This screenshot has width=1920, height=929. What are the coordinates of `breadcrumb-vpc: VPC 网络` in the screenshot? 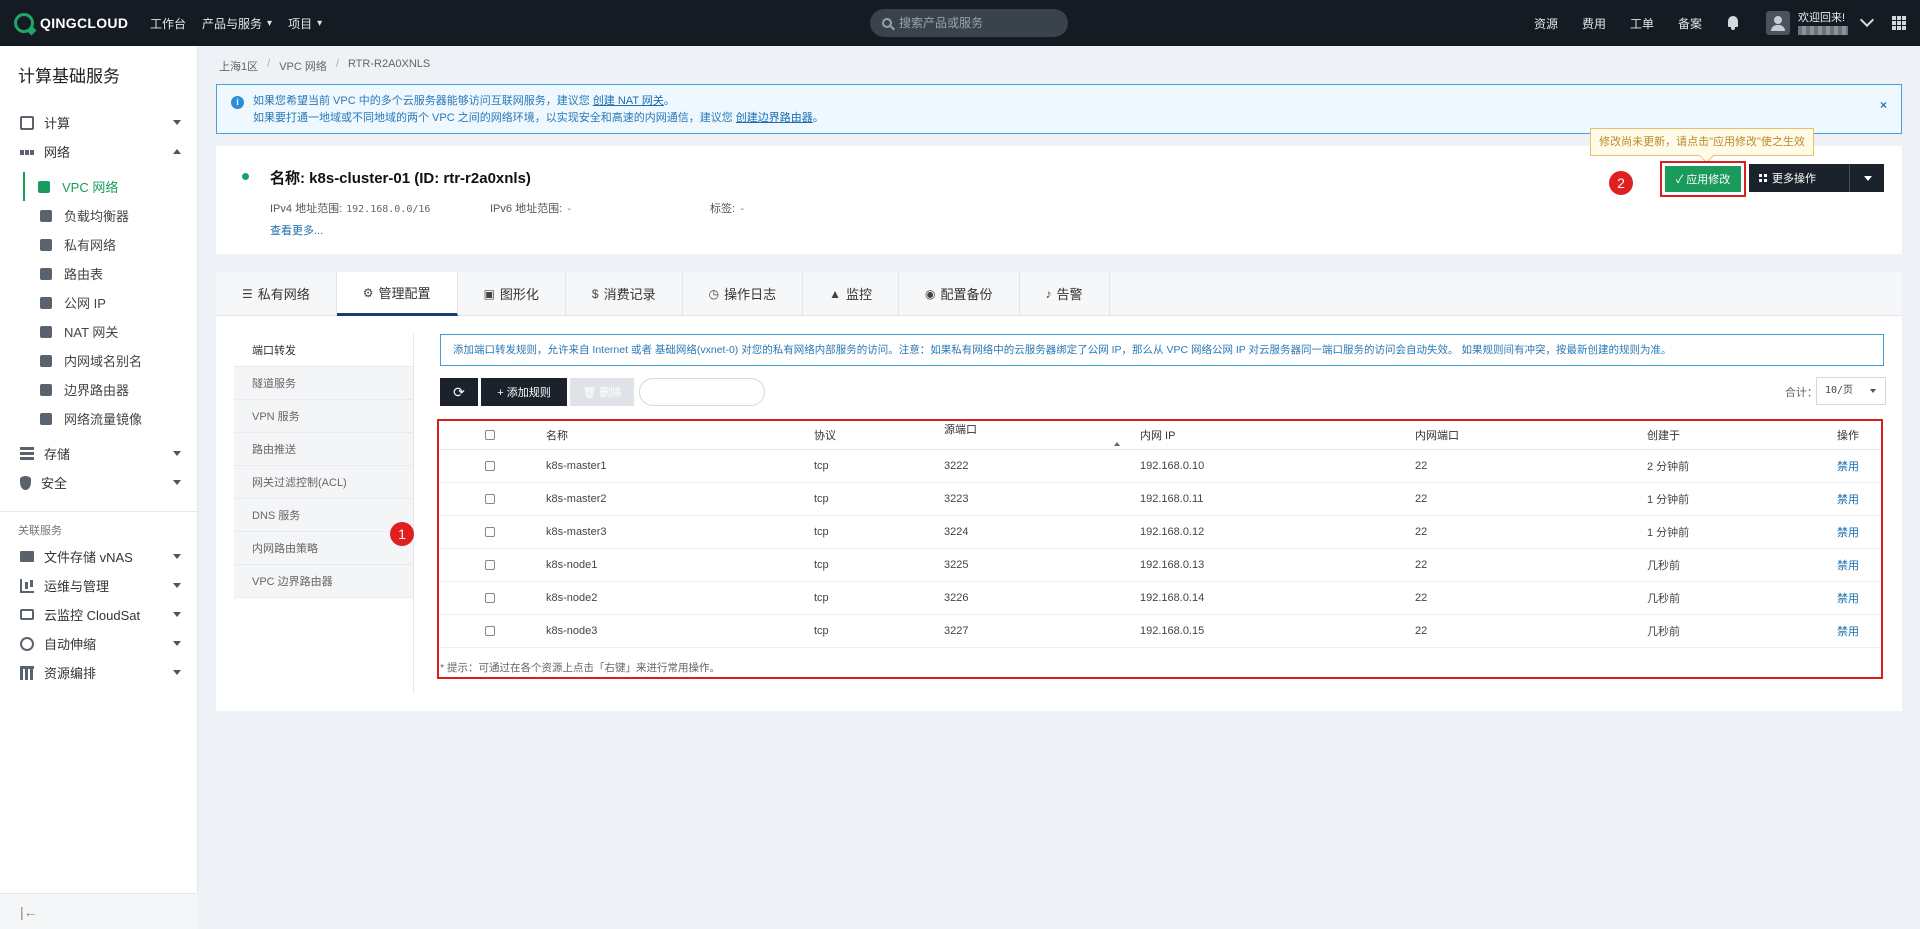 It's located at (303, 66).